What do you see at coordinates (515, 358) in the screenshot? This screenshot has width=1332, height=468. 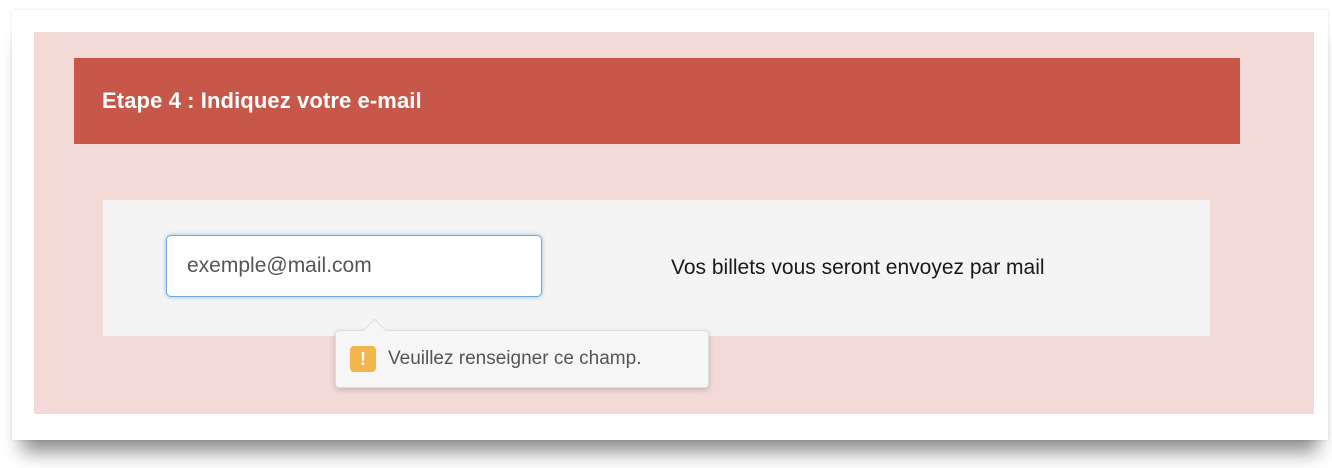 I see `validation-message: Veuillez renseigner ce champ.` at bounding box center [515, 358].